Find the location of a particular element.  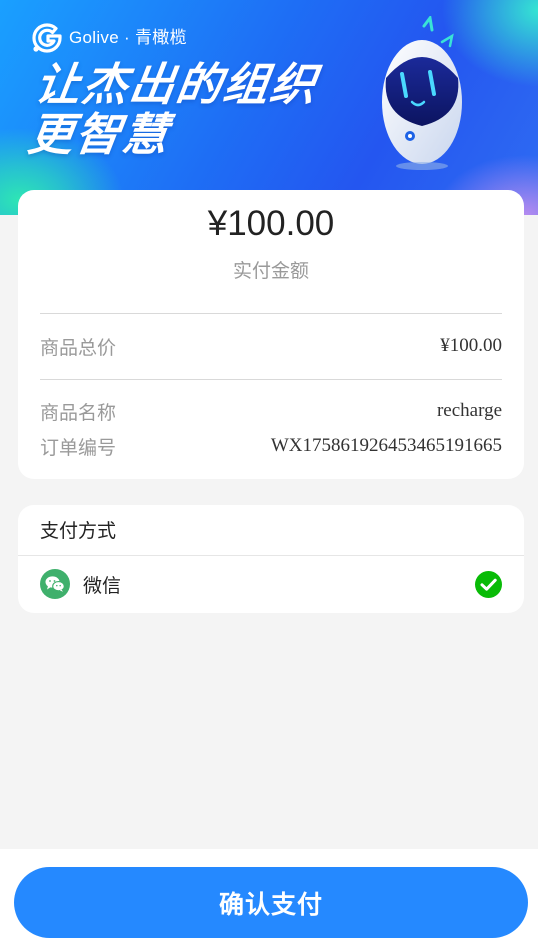

product-name-row: 商品名称 recharge is located at coordinates (271, 411).